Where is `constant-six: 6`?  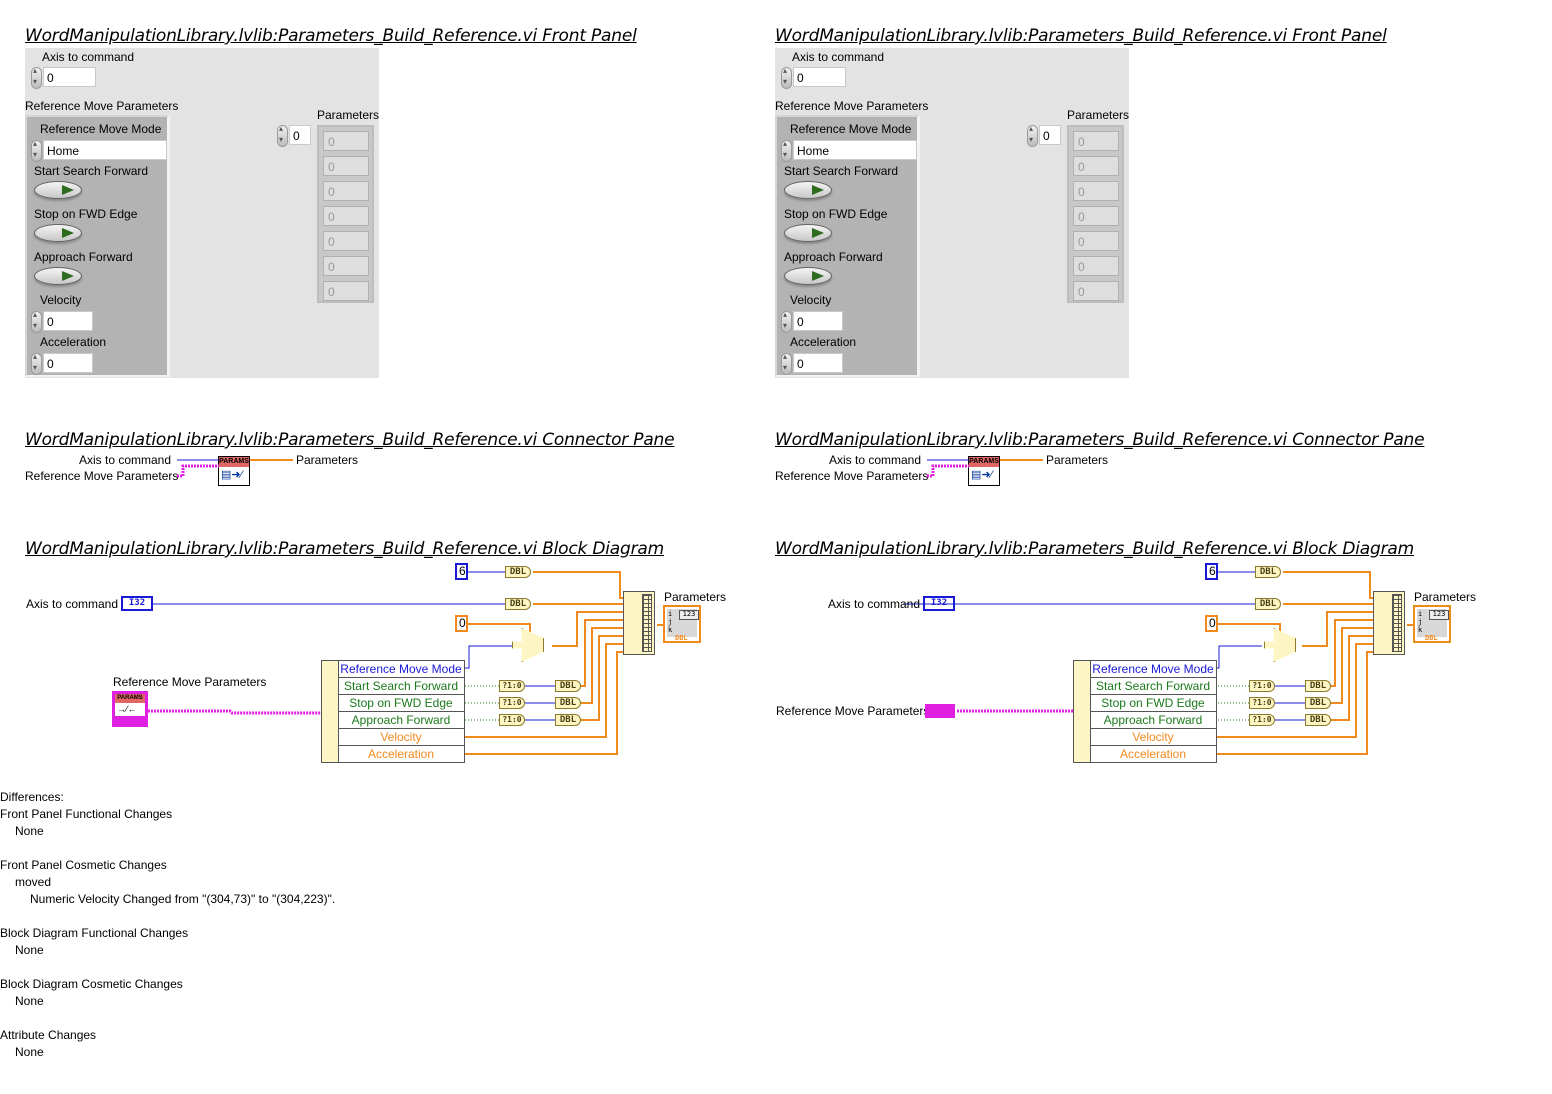
constant-six: 6 is located at coordinates (1211, 571).